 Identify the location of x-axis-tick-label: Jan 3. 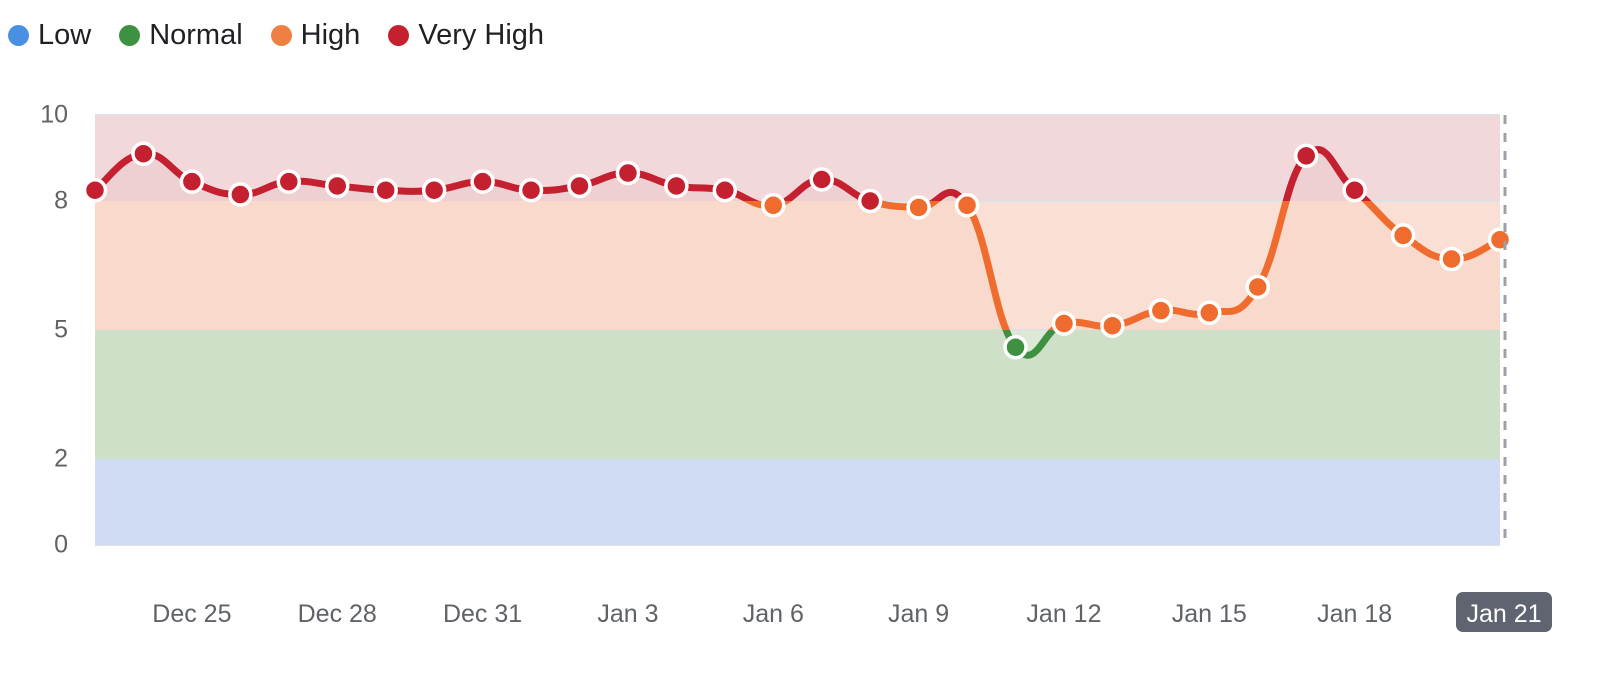
(627, 614).